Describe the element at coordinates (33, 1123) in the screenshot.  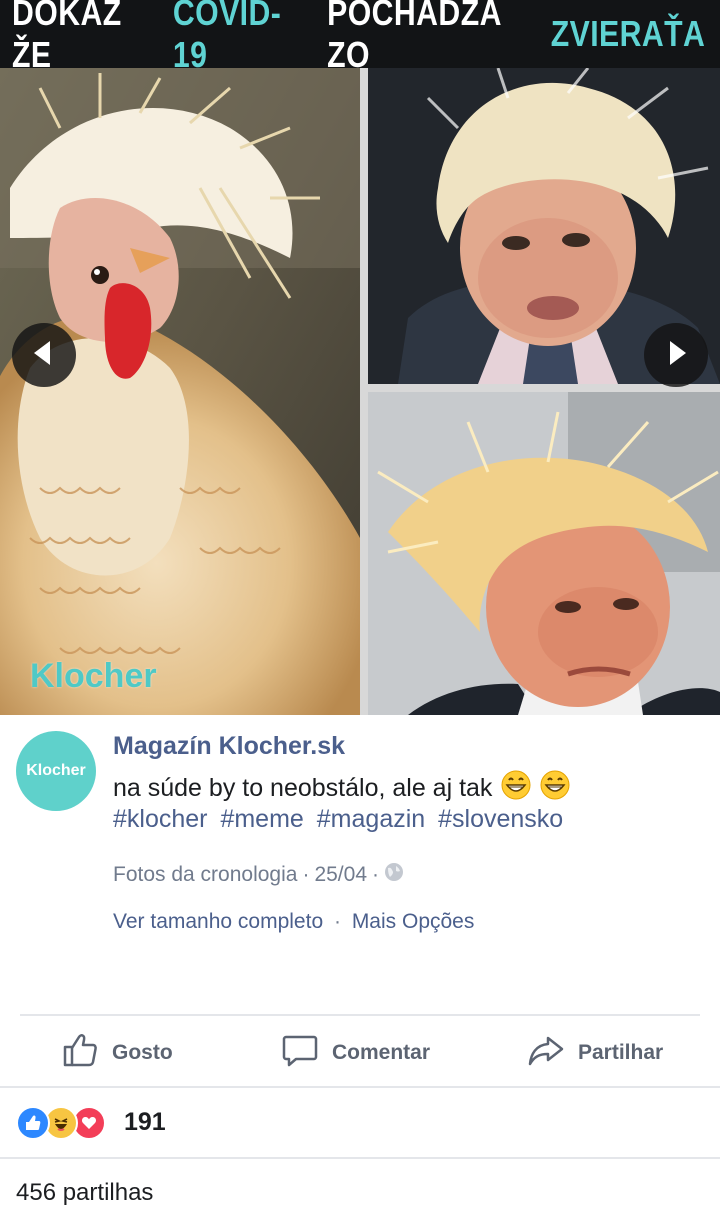
I see `like-reaction-icon` at that location.